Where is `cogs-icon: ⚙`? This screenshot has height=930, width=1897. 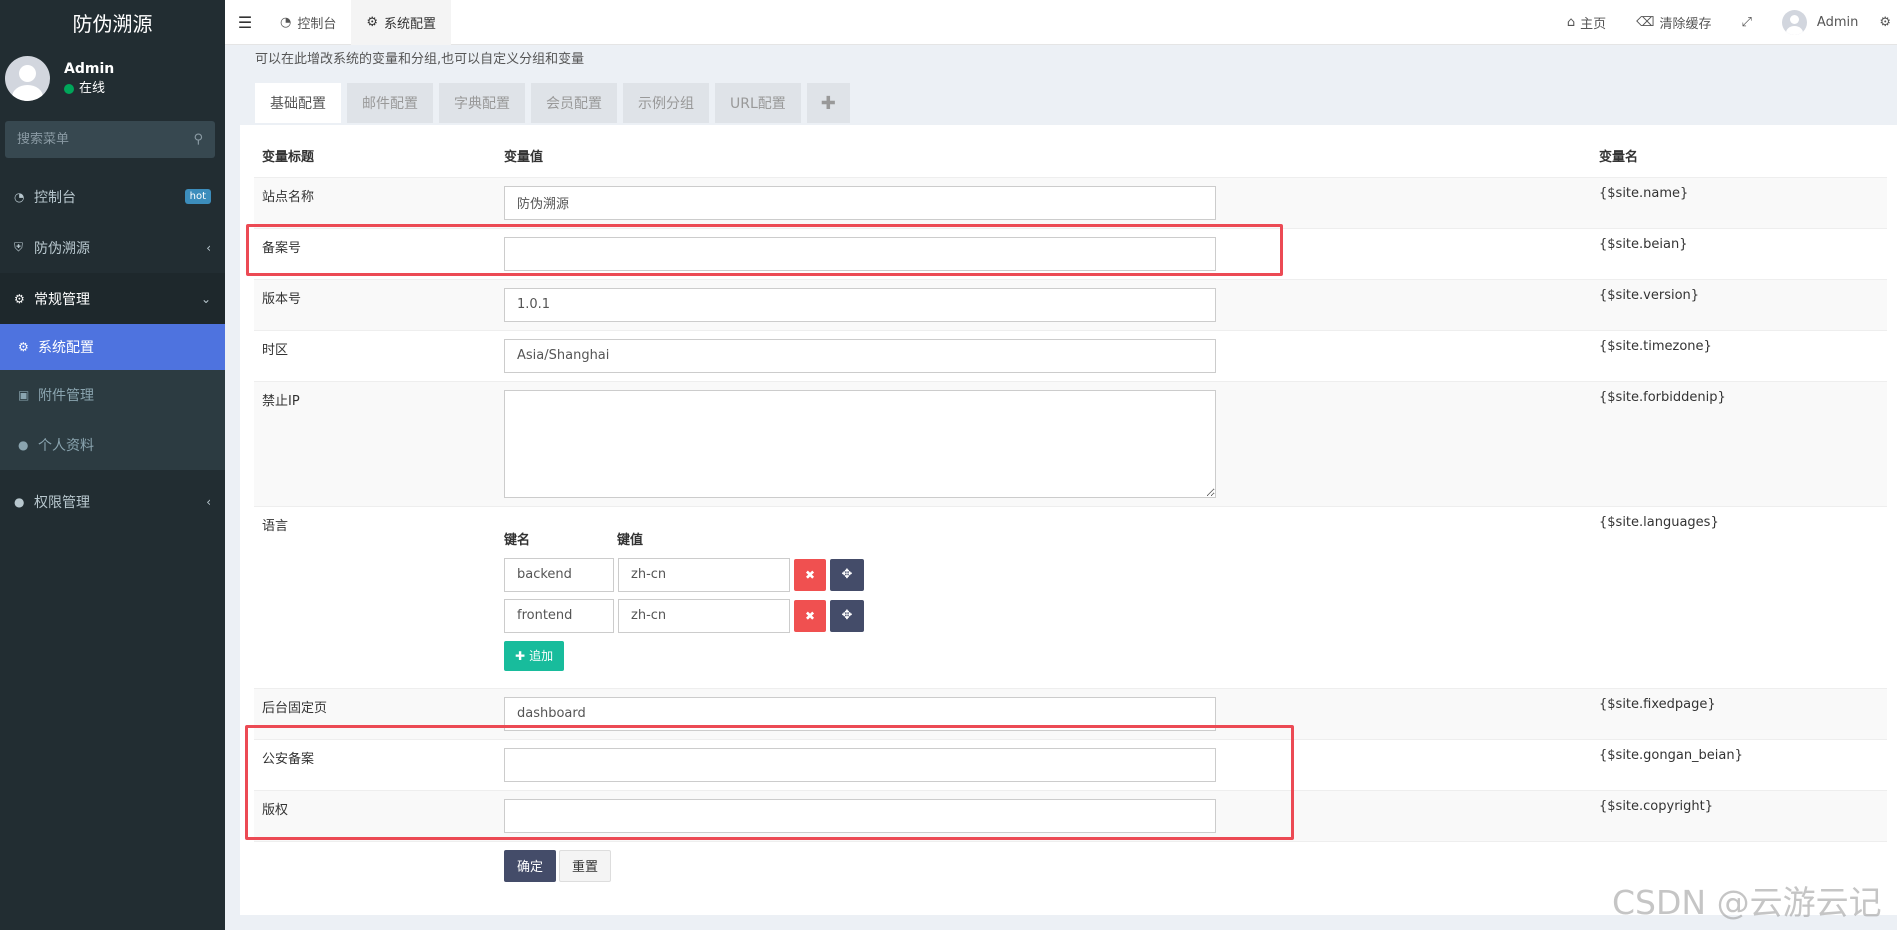 cogs-icon: ⚙ is located at coordinates (19, 298).